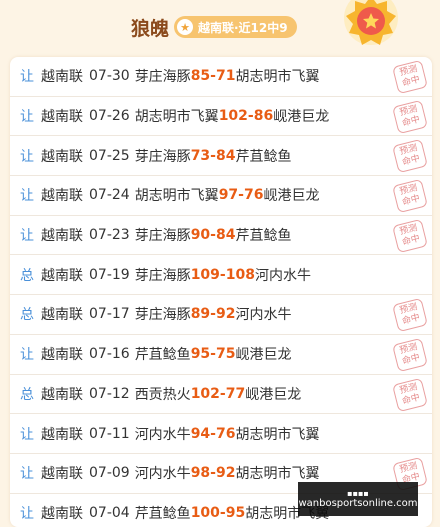  I want to click on list-item: 让越南联 07-25 芽庄海豚 73 - 84 芹苴鲶鱼 预测 命中, so click(221, 156).